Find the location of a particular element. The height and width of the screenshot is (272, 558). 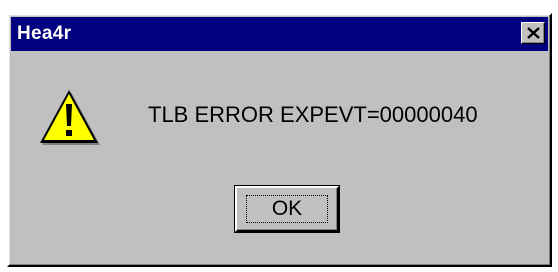

ok-button-label: OK is located at coordinates (287, 208).